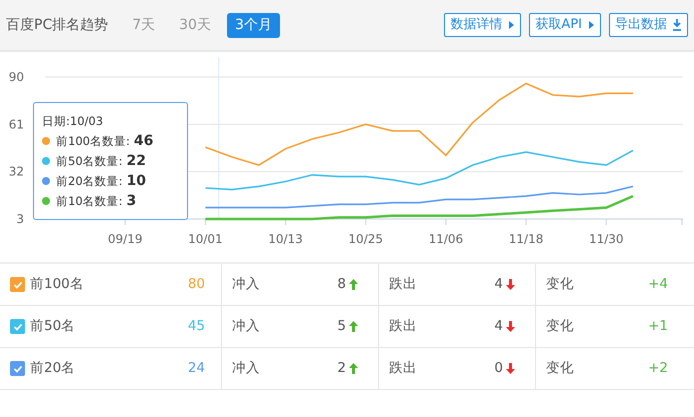 The image size is (694, 417). Describe the element at coordinates (446, 239) in the screenshot. I see `x-axis-label: 11/06` at that location.